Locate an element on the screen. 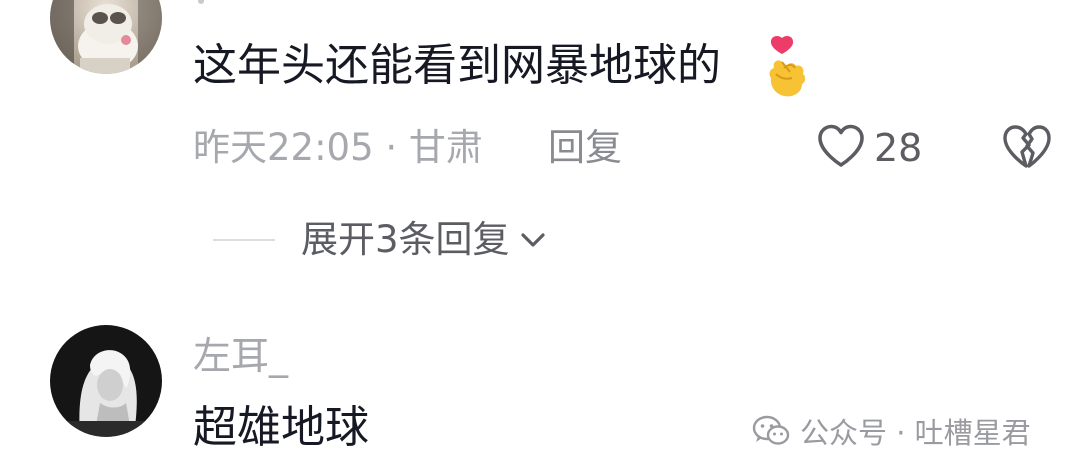 Image resolution: width=1080 pixels, height=472 pixels. finger-heart-emoji is located at coordinates (786, 67).